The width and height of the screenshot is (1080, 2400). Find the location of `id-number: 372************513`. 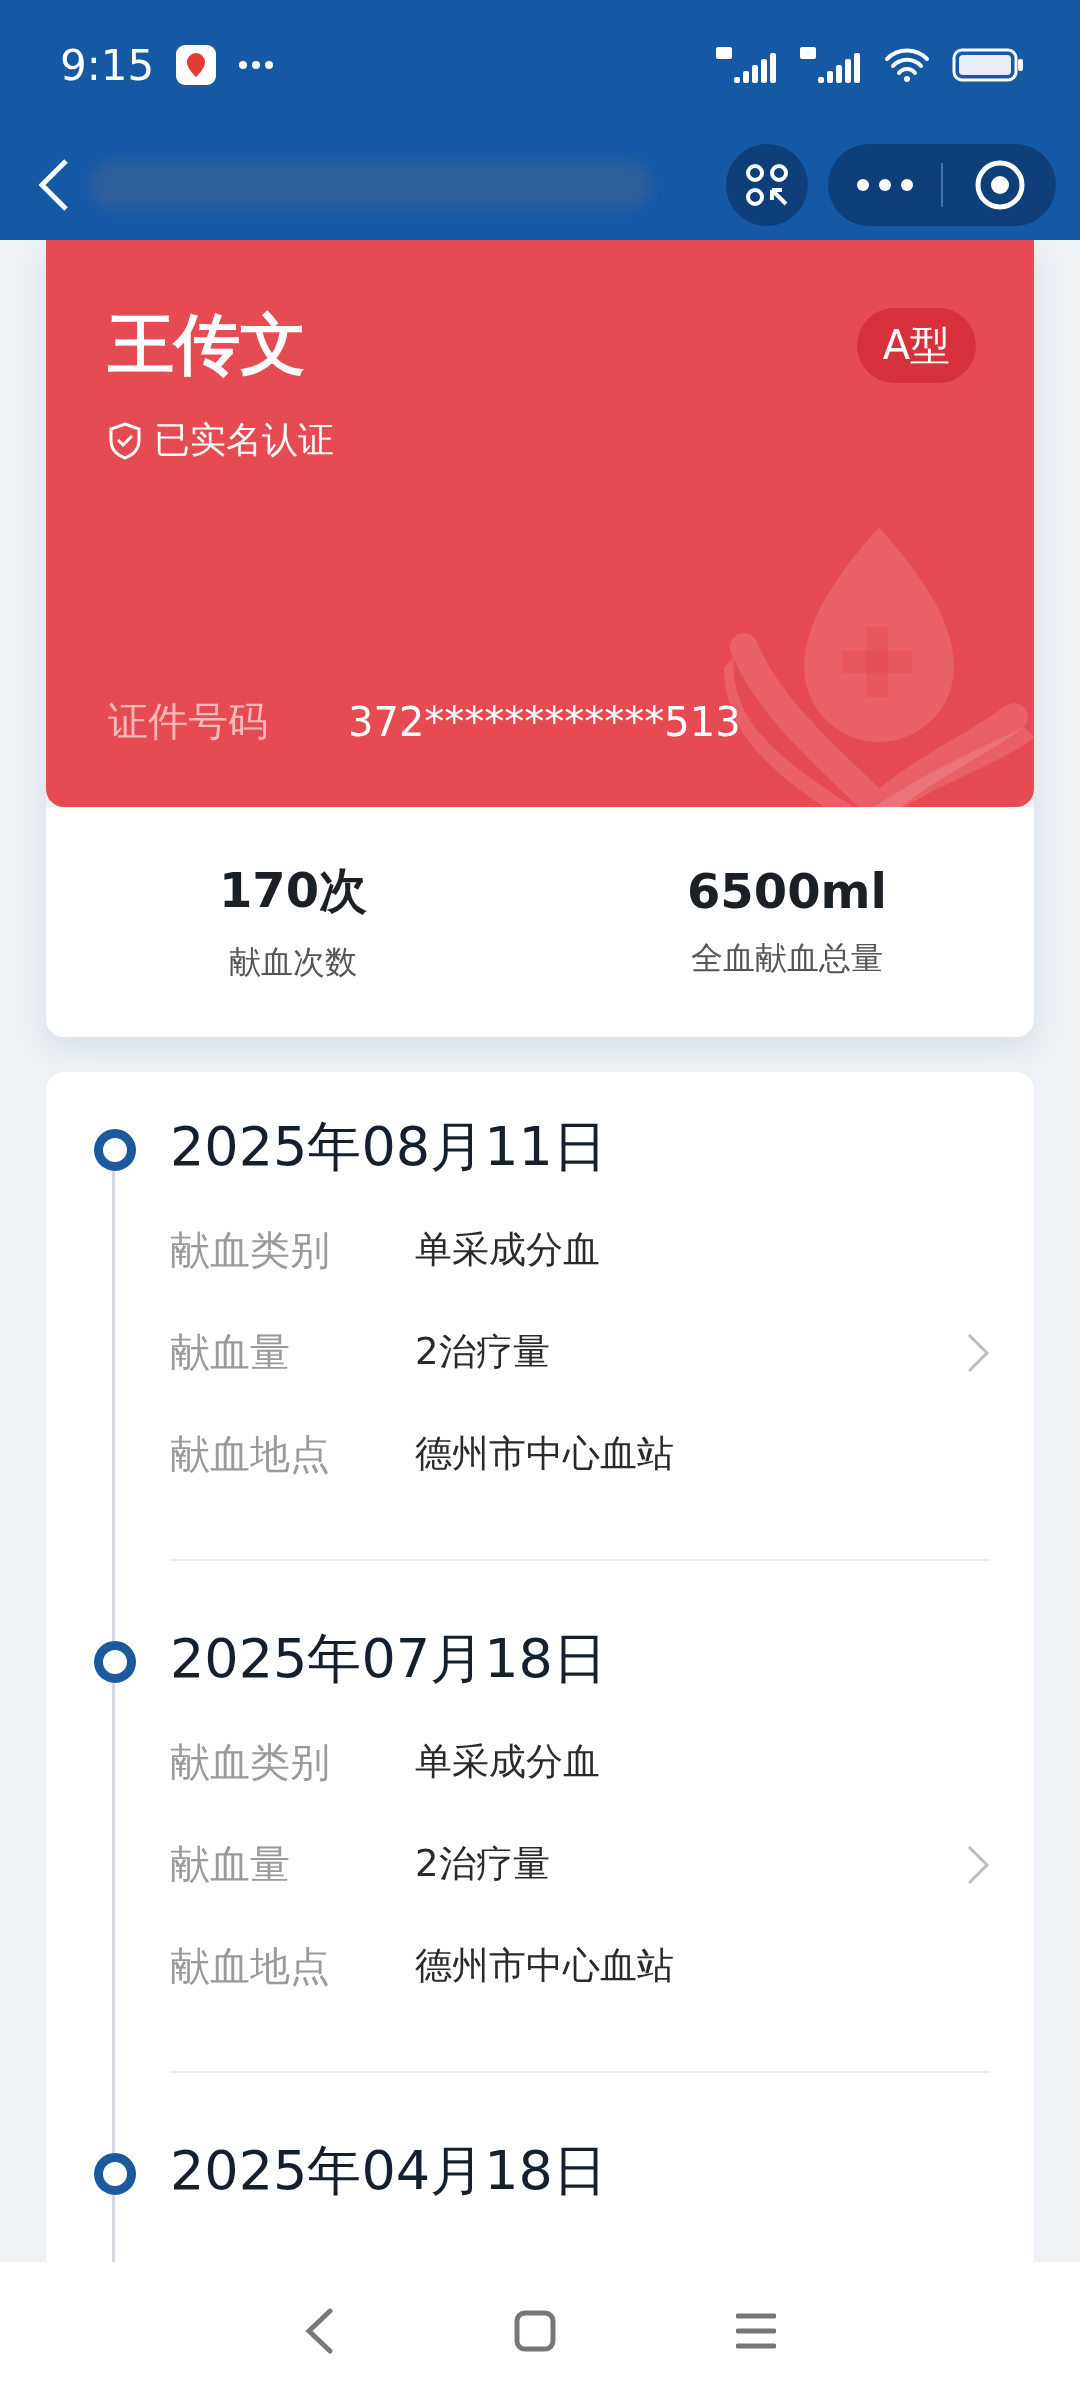

id-number: 372************513 is located at coordinates (544, 721).